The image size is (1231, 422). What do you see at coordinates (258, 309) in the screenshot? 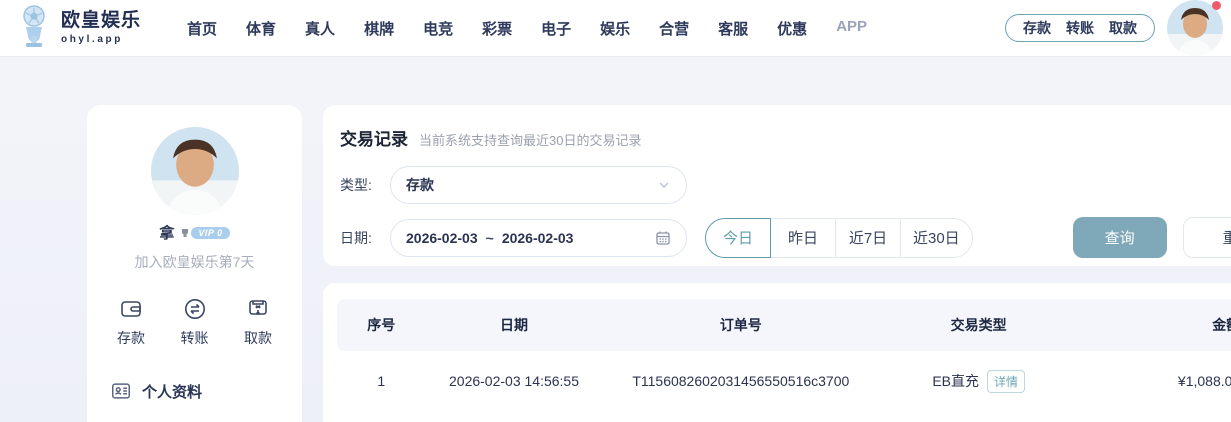
I see `atm-icon` at bounding box center [258, 309].